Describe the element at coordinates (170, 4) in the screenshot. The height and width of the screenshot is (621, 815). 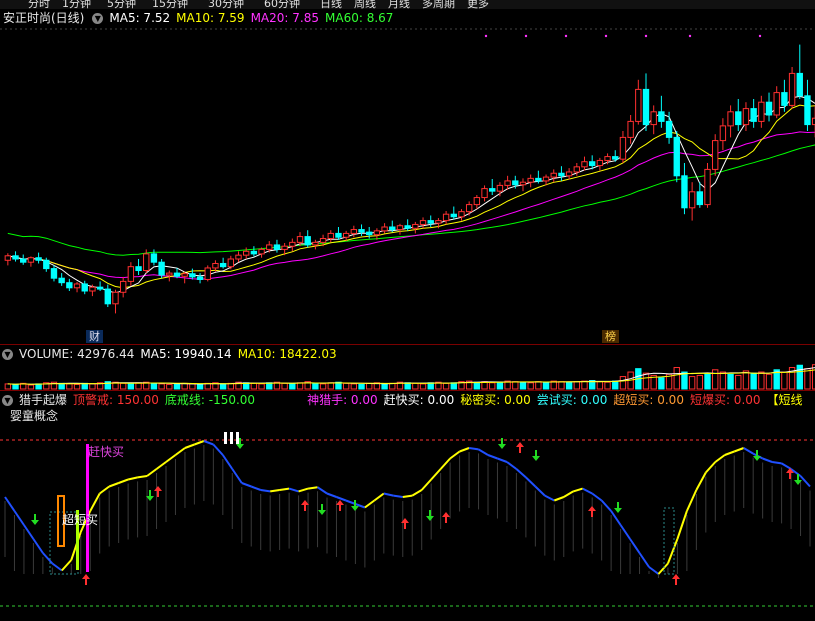
I see `period-tab-3: 15分钟` at that location.